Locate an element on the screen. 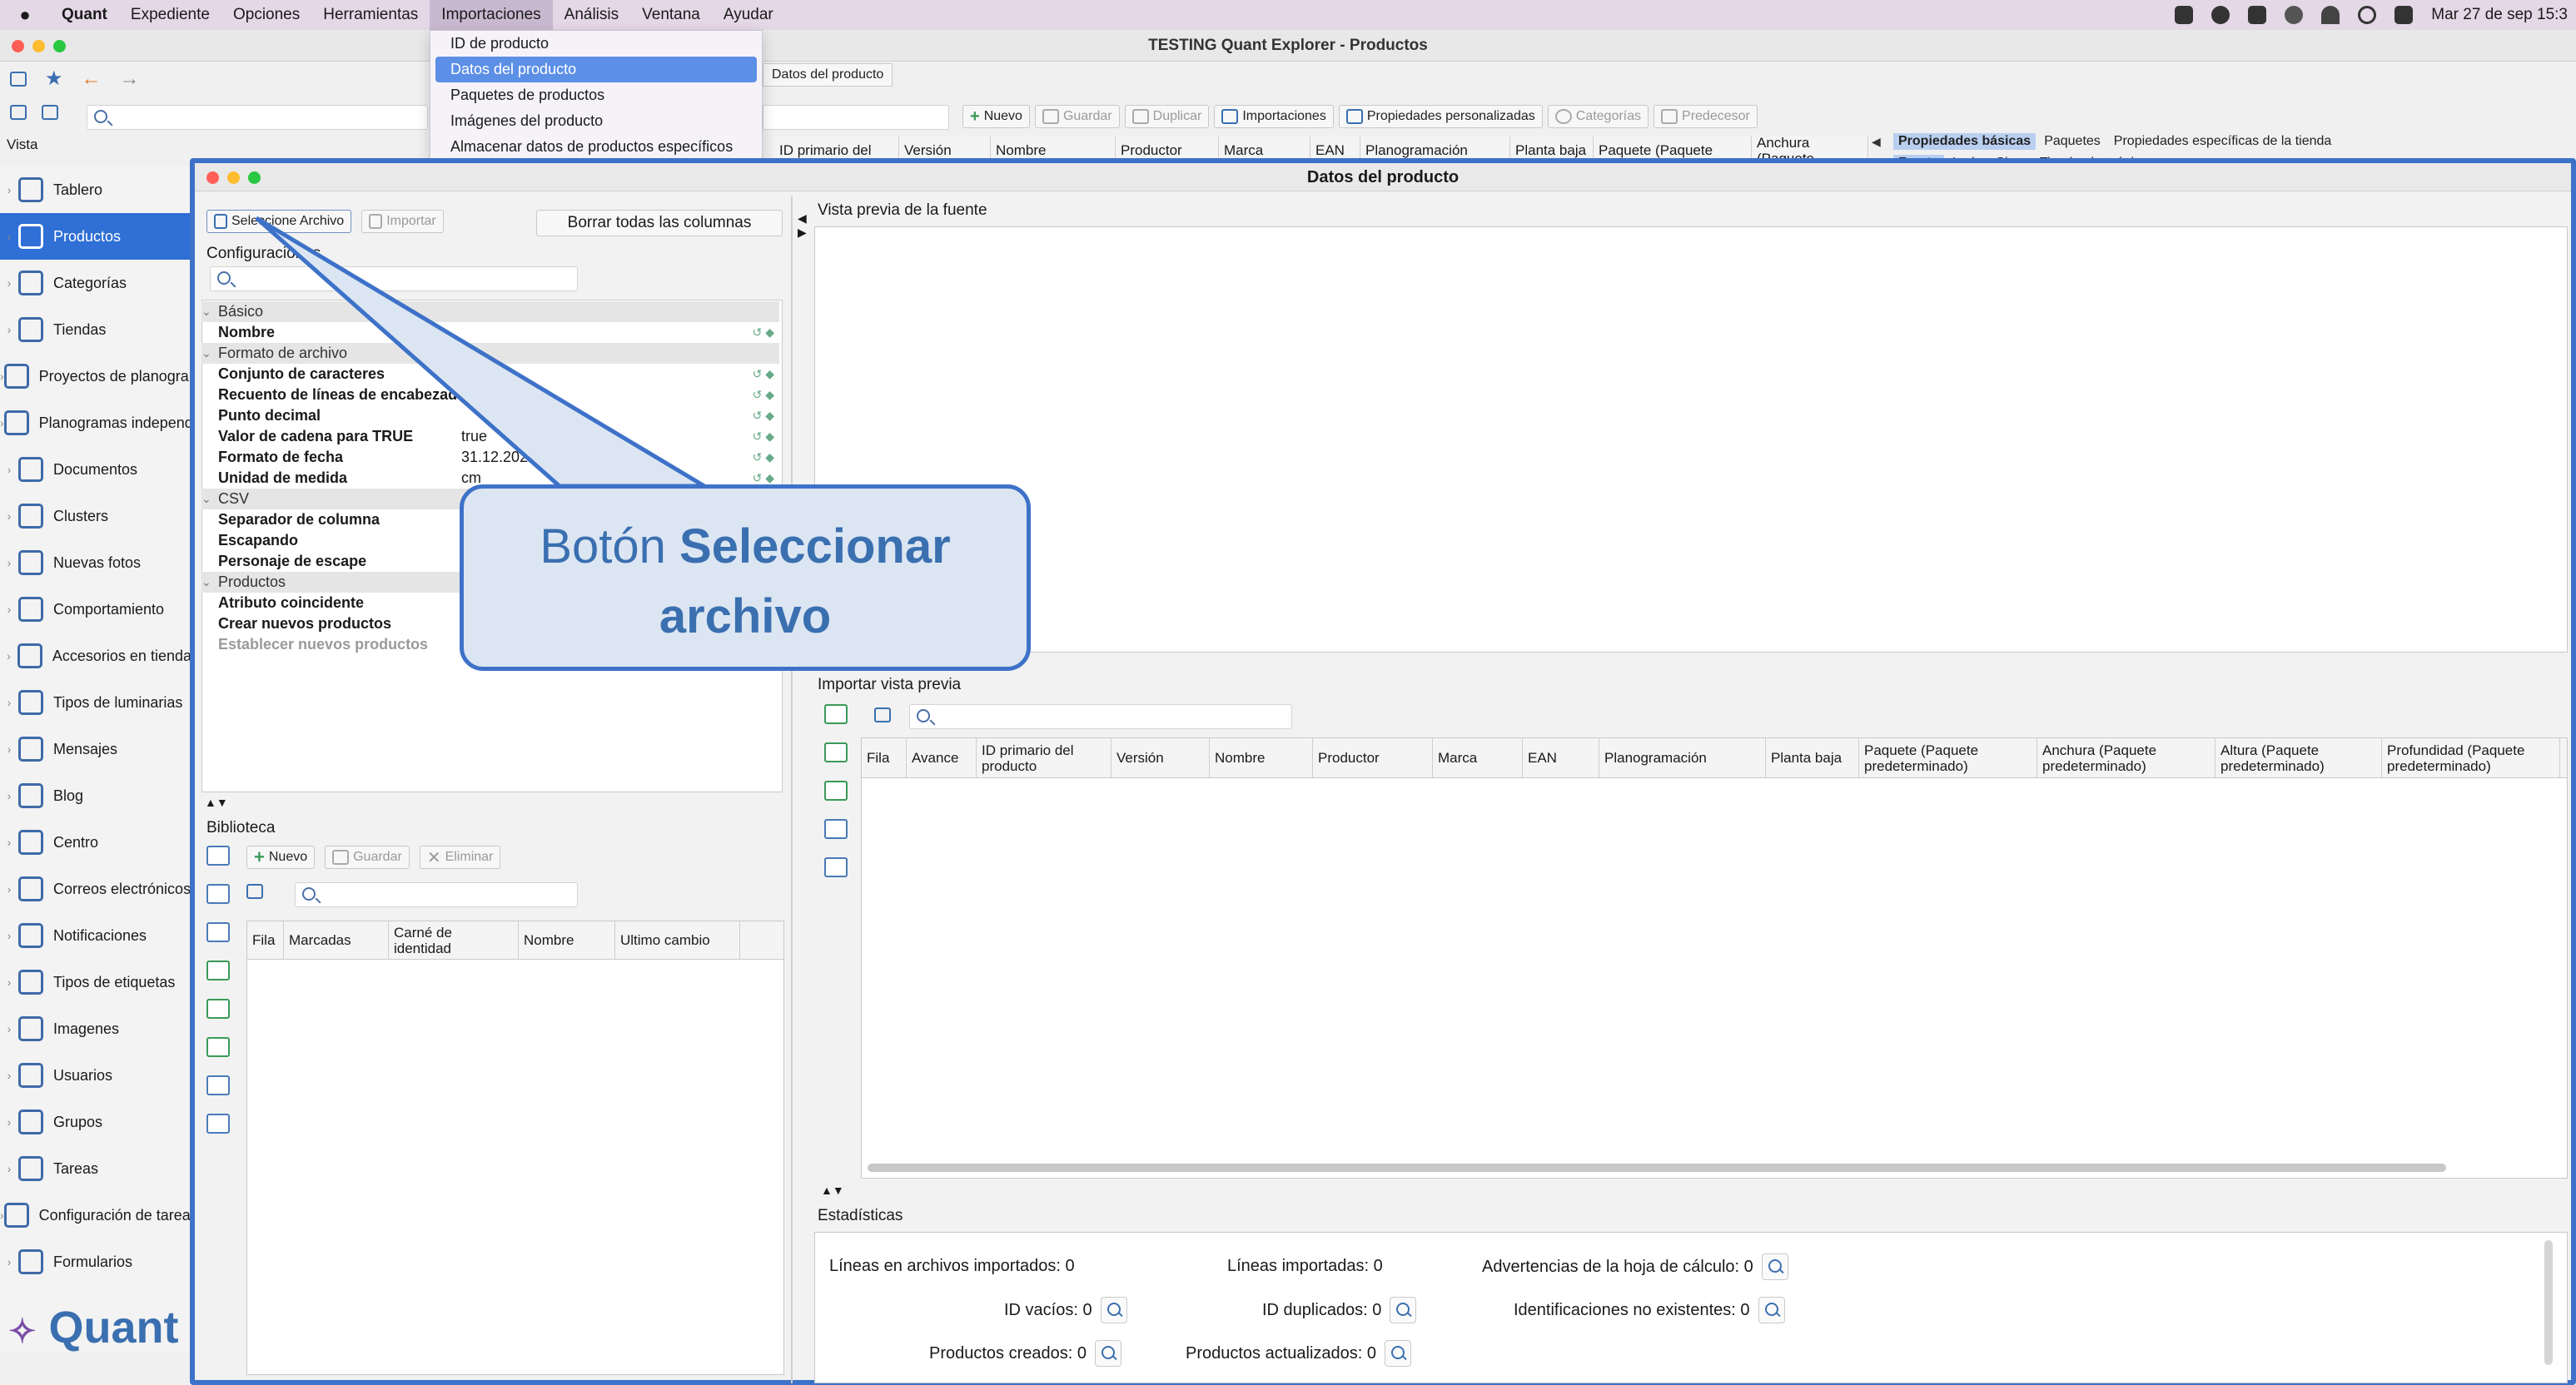  library-column-header: Ultimo cambio is located at coordinates (677, 940).